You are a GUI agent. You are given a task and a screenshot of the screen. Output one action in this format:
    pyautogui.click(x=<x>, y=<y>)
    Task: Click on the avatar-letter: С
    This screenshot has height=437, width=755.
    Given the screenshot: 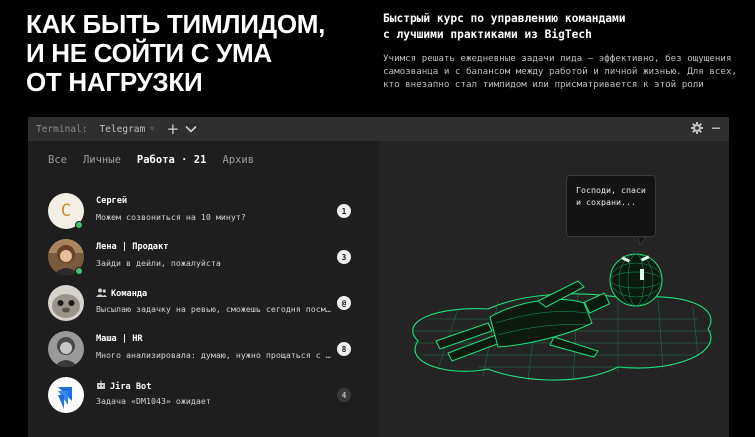 What is the action you would take?
    pyautogui.click(x=66, y=211)
    